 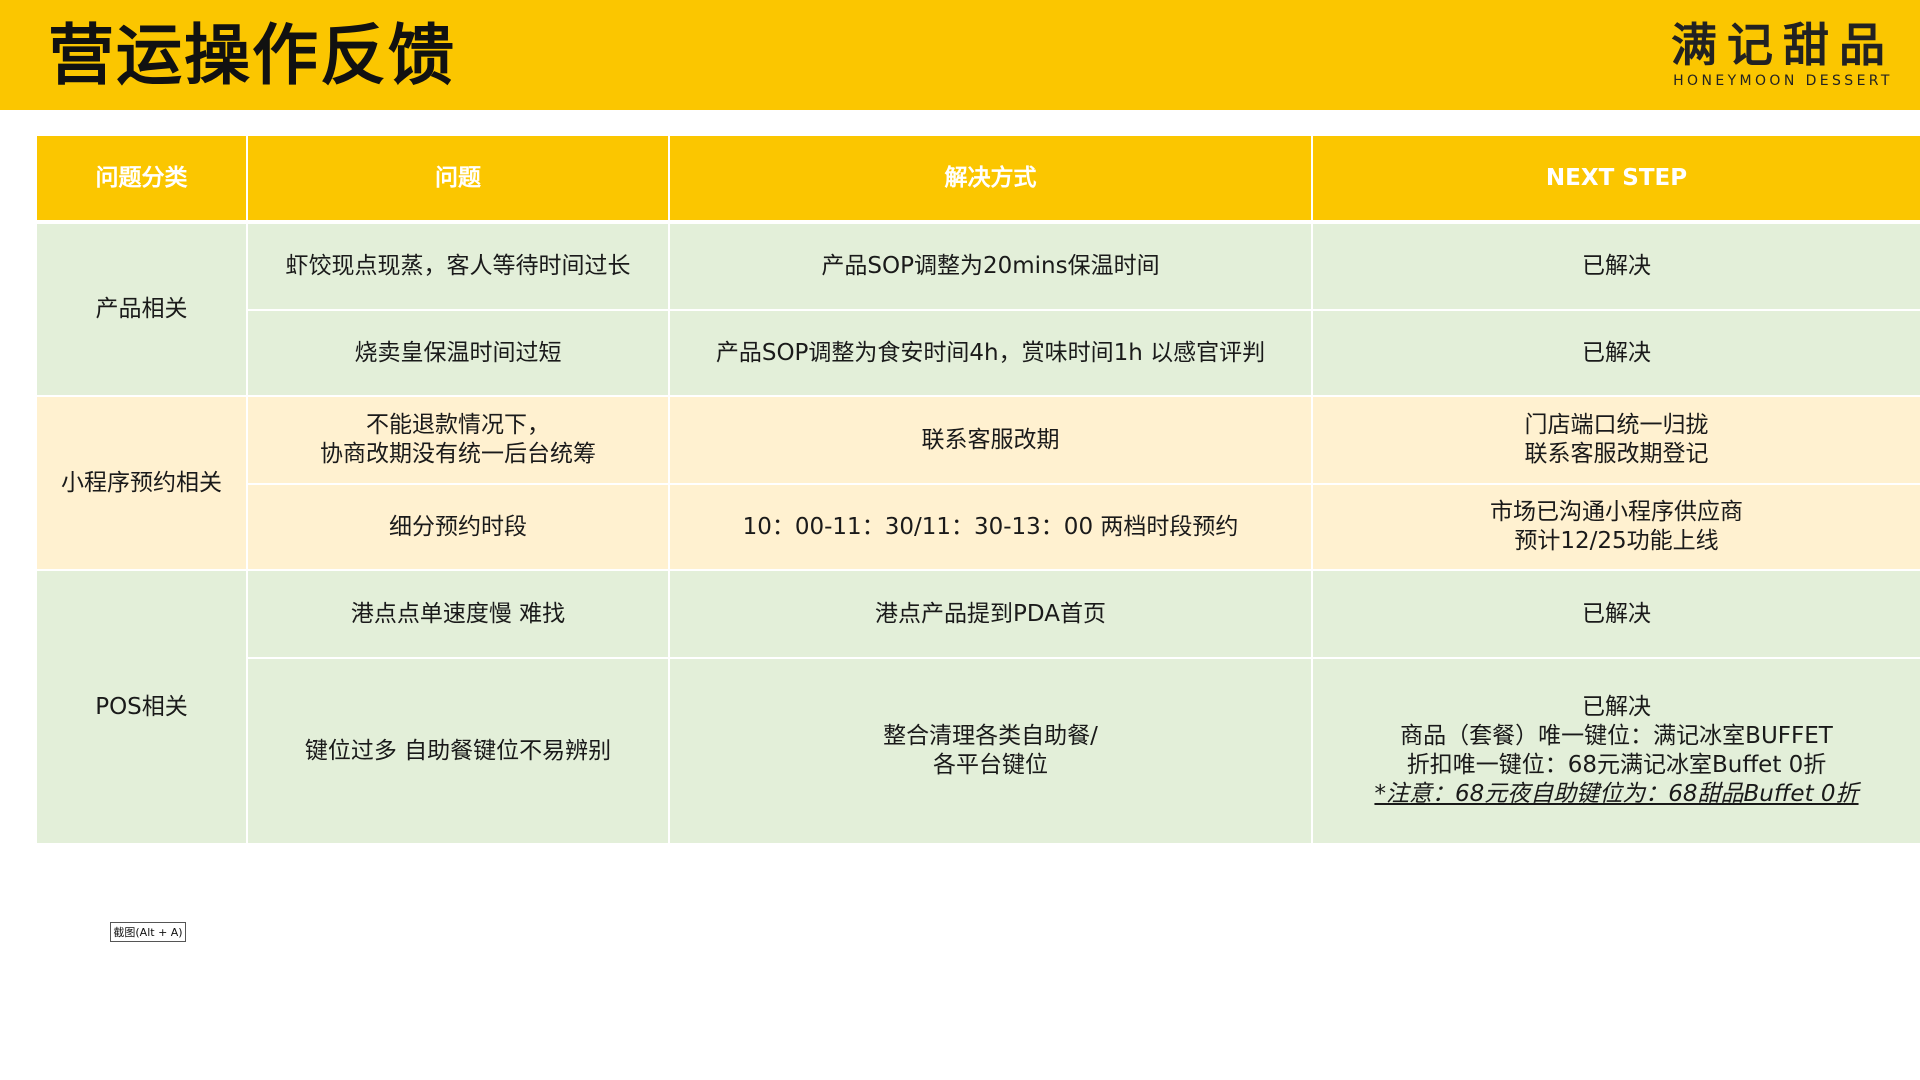 I want to click on issue-text: 键位过多 自助餐键位不易辨别, so click(x=458, y=750).